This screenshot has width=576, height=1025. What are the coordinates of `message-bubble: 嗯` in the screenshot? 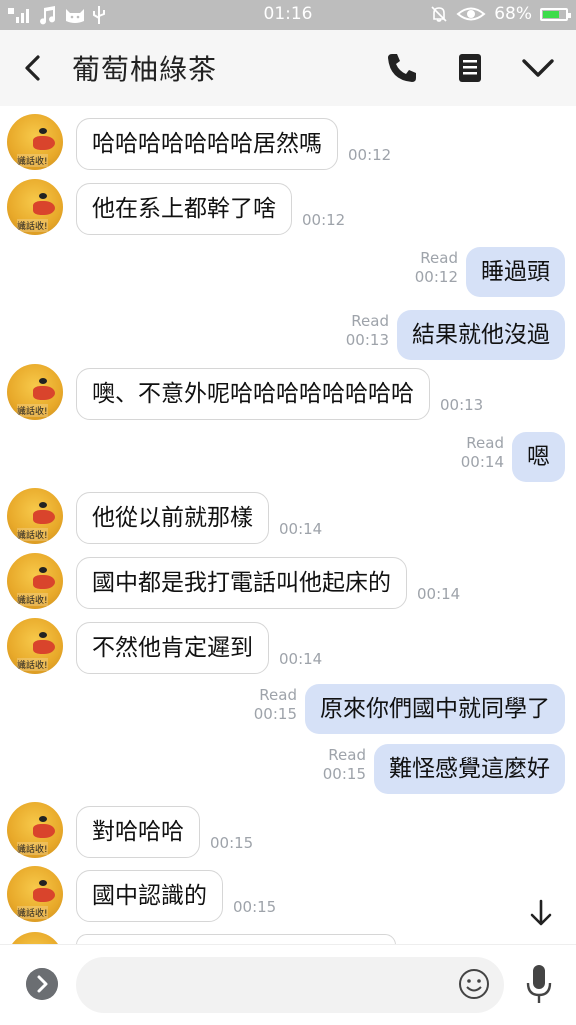 It's located at (538, 457).